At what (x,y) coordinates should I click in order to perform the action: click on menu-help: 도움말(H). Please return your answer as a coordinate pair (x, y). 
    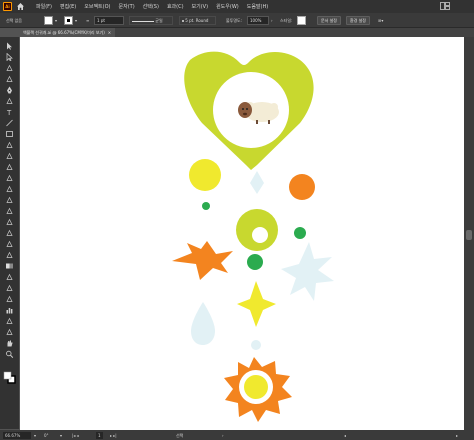
    Looking at the image, I should click on (257, 6).